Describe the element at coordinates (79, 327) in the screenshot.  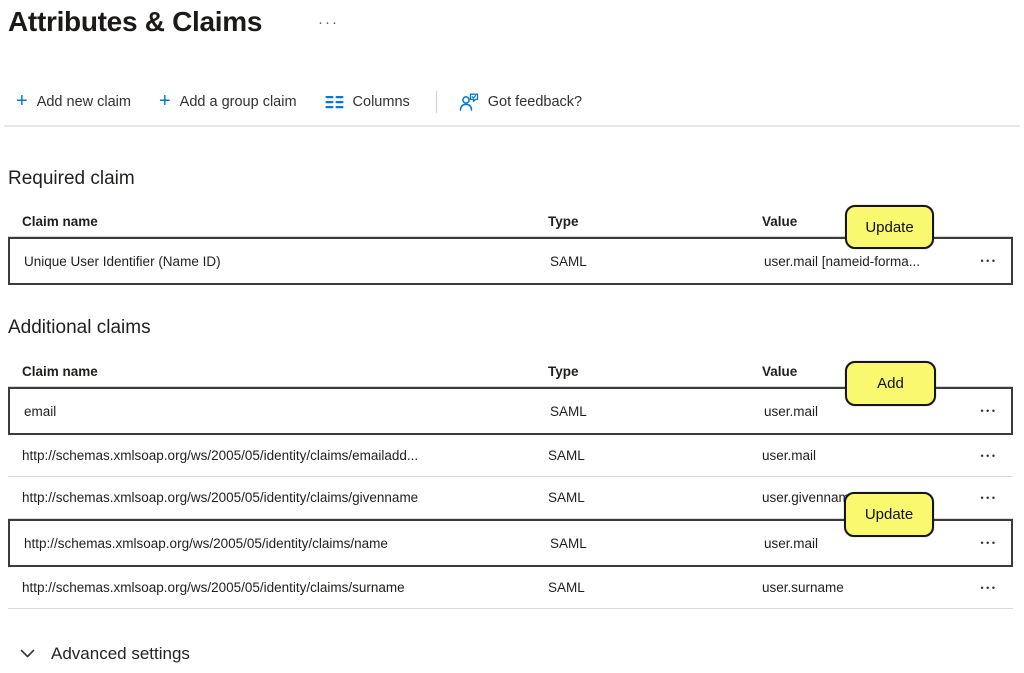
I see `additional-claims-heading: Additional claims` at that location.